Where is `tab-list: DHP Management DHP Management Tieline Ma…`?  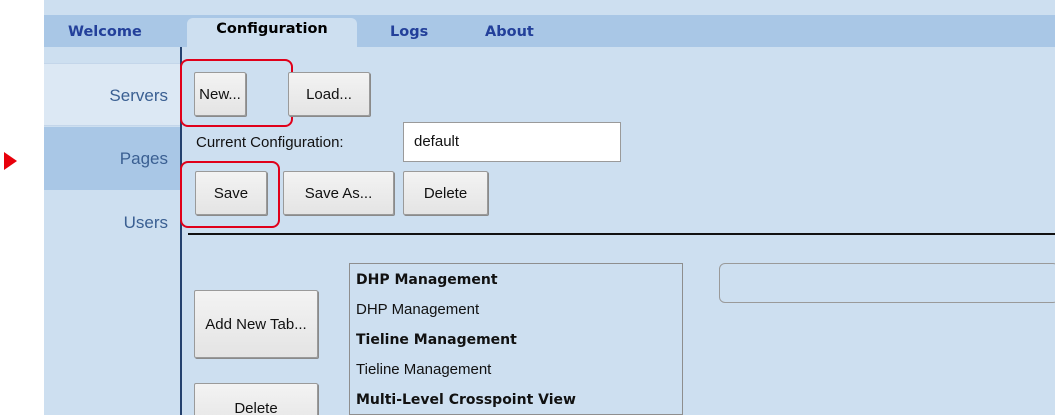
tab-list: DHP Management DHP Management Tieline Ma… is located at coordinates (516, 339).